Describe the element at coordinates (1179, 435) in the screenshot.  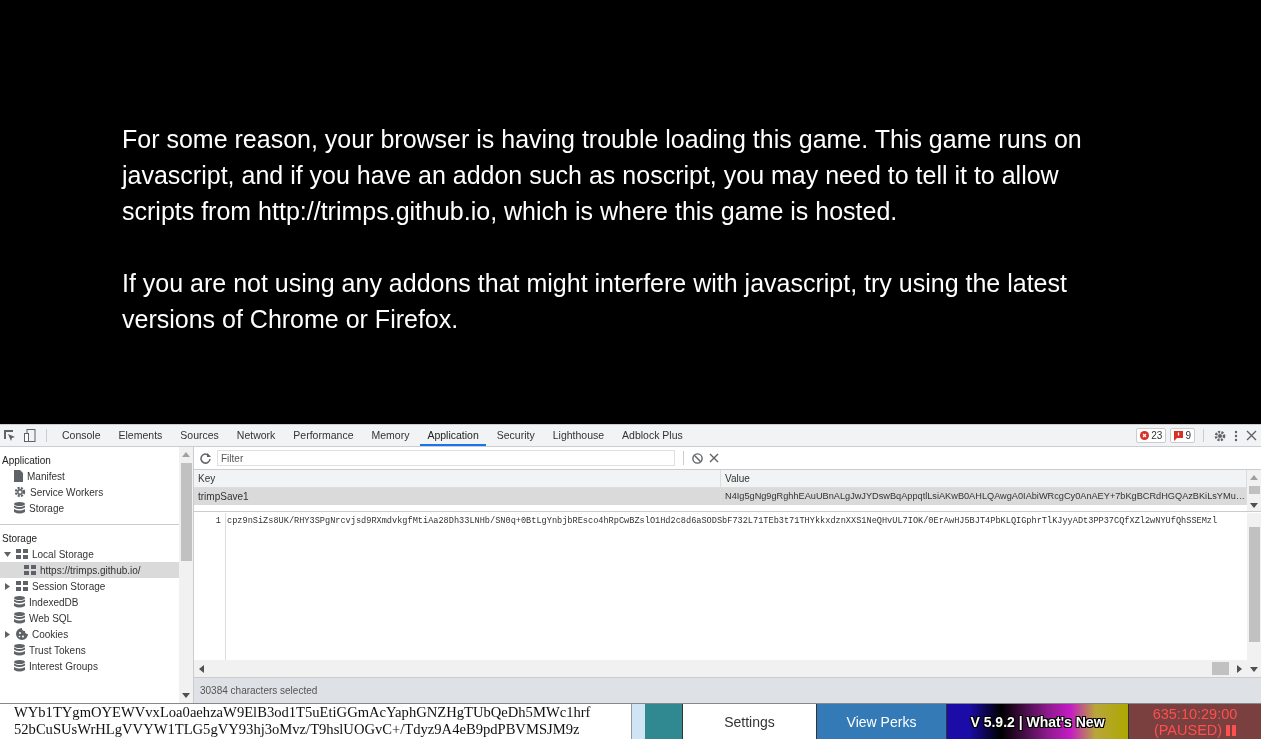
I see `flag-icon` at that location.